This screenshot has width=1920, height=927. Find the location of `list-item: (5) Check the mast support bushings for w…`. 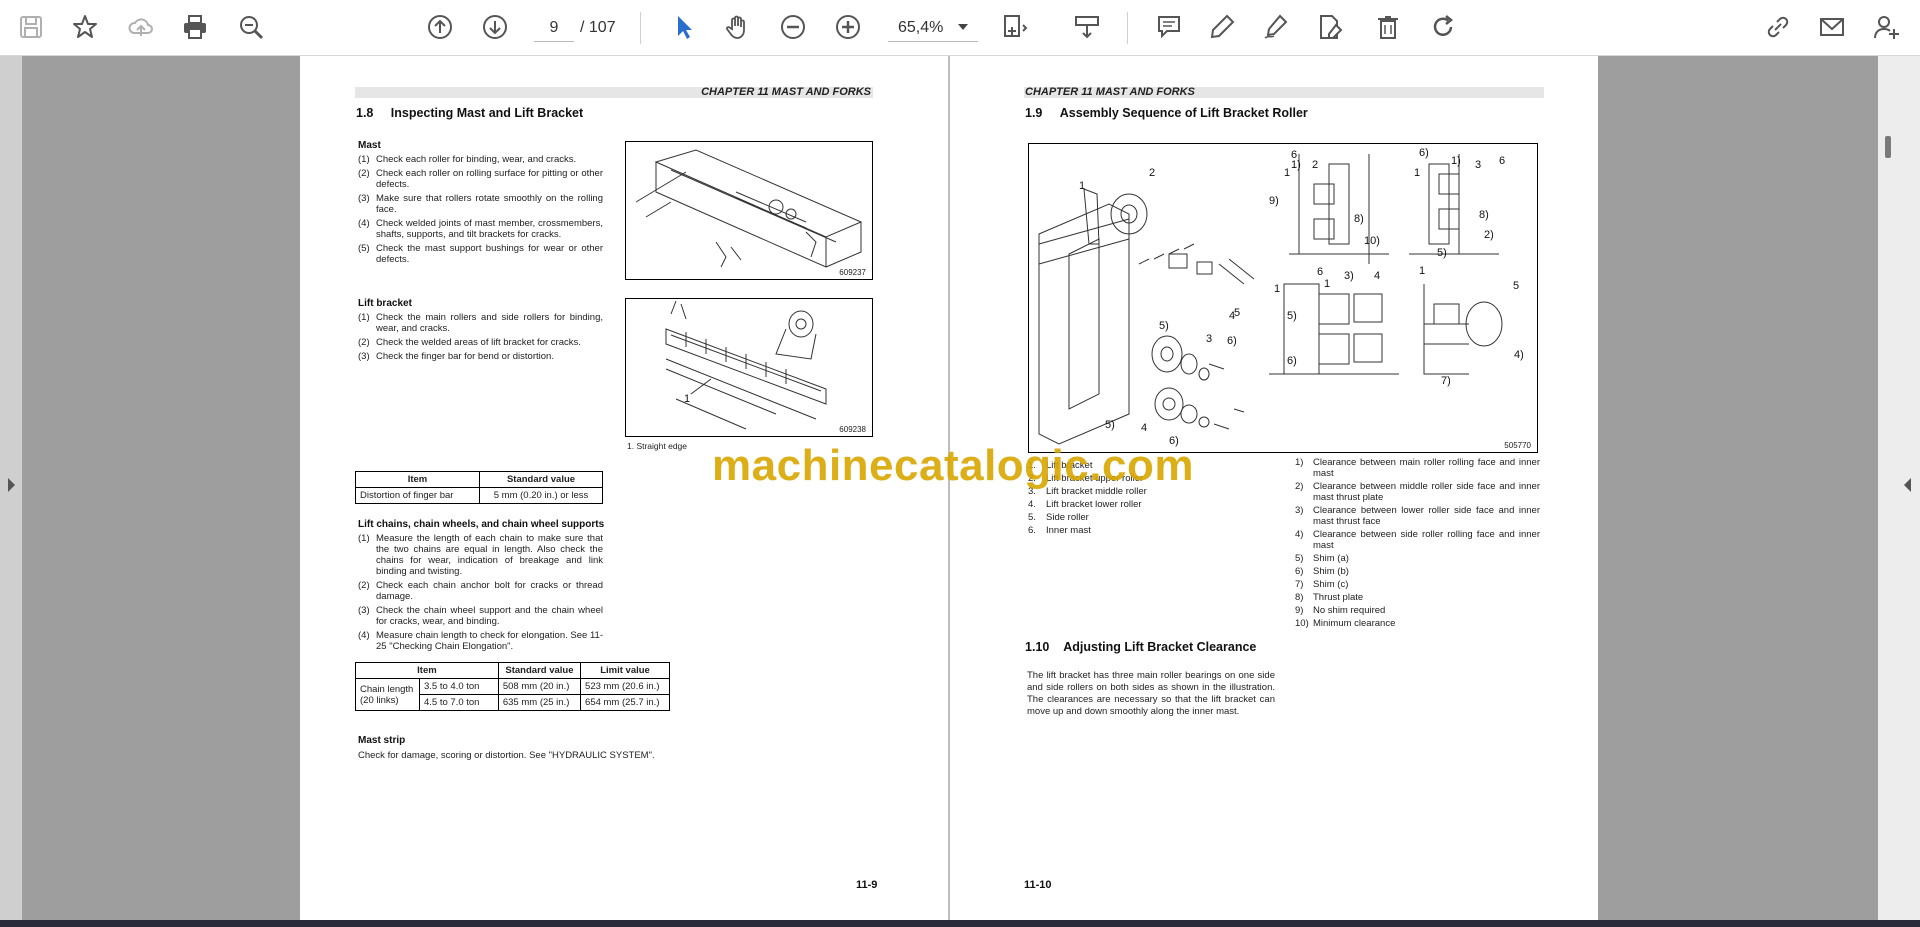

list-item: (5) Check the mast support bushings for w… is located at coordinates (480, 254).